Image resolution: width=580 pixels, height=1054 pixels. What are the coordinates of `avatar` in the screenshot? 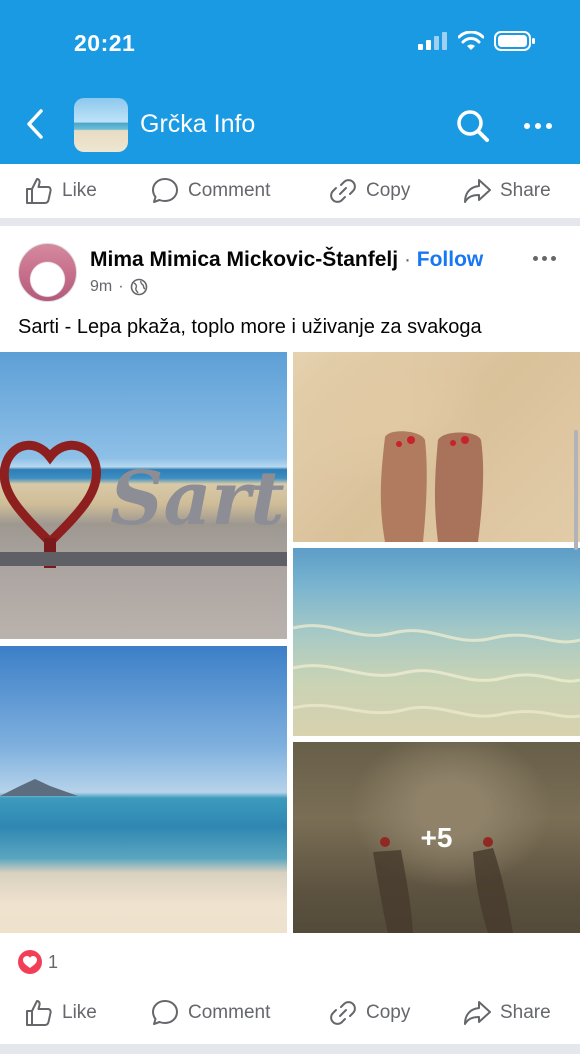 It's located at (47, 272).